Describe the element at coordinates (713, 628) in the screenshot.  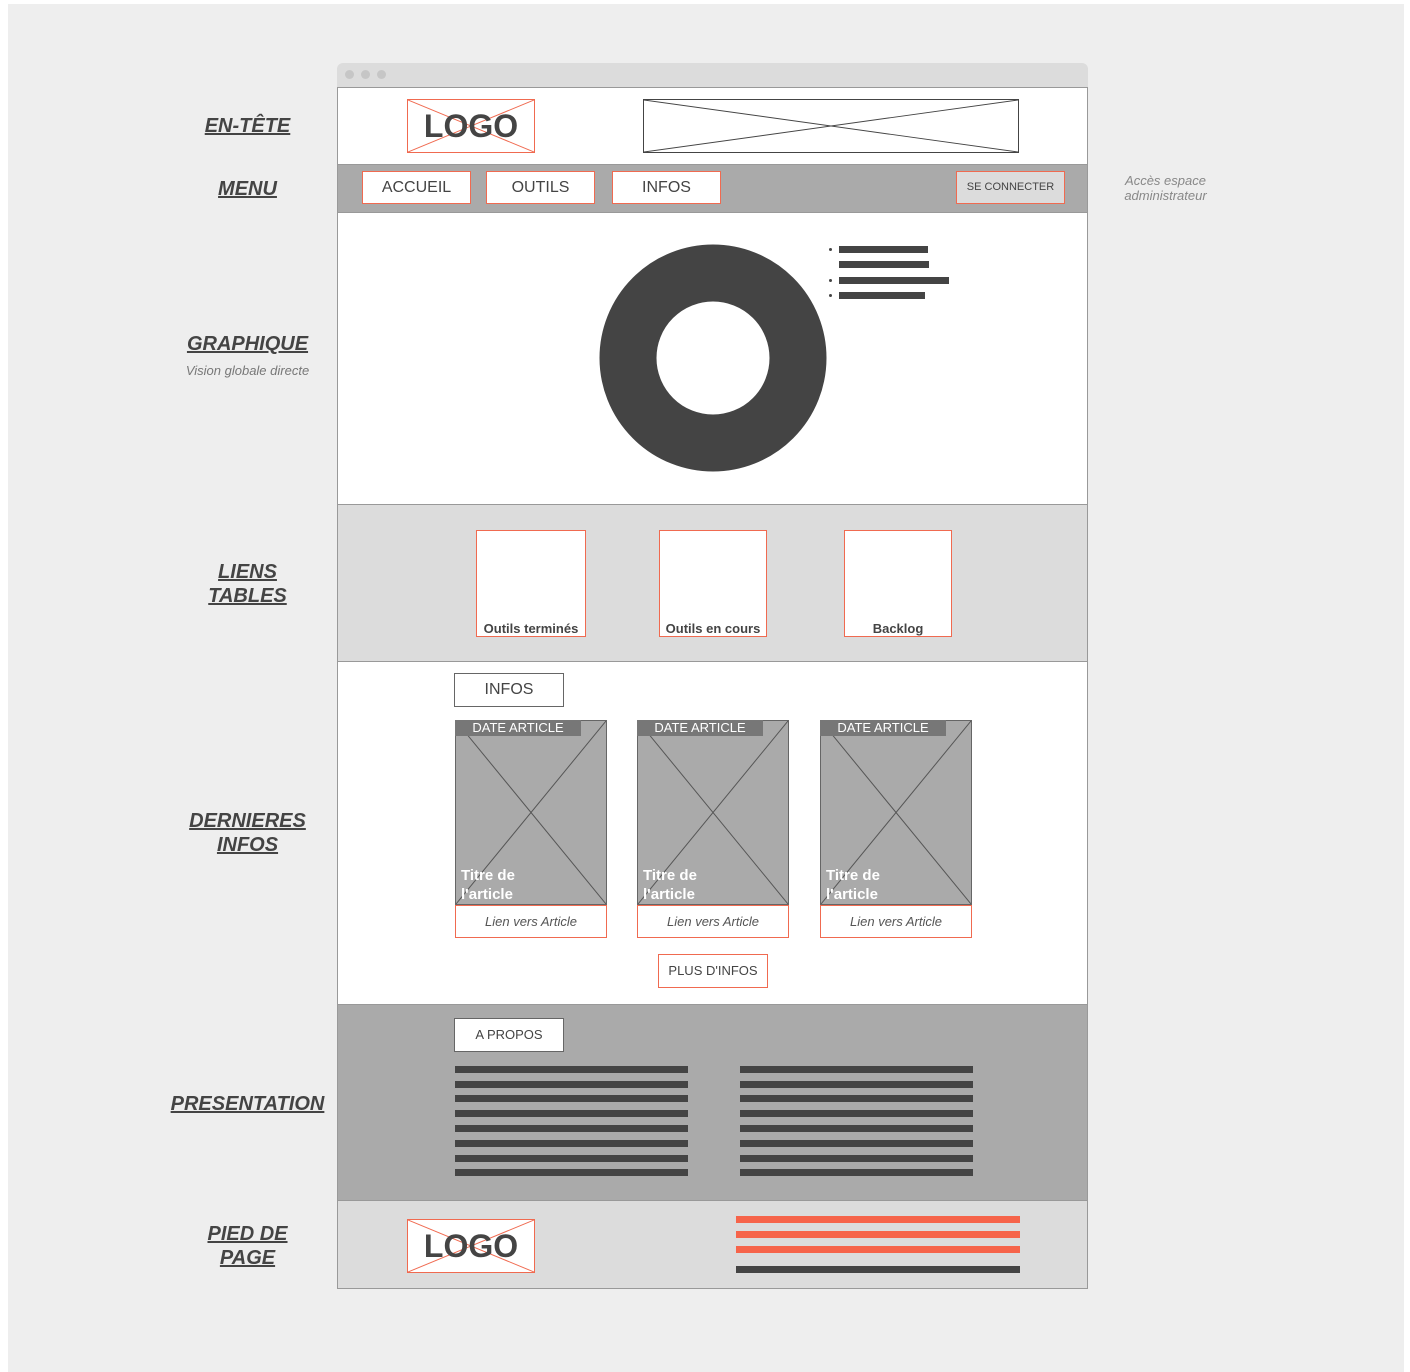
I see `tile-label: Outils en cours` at that location.